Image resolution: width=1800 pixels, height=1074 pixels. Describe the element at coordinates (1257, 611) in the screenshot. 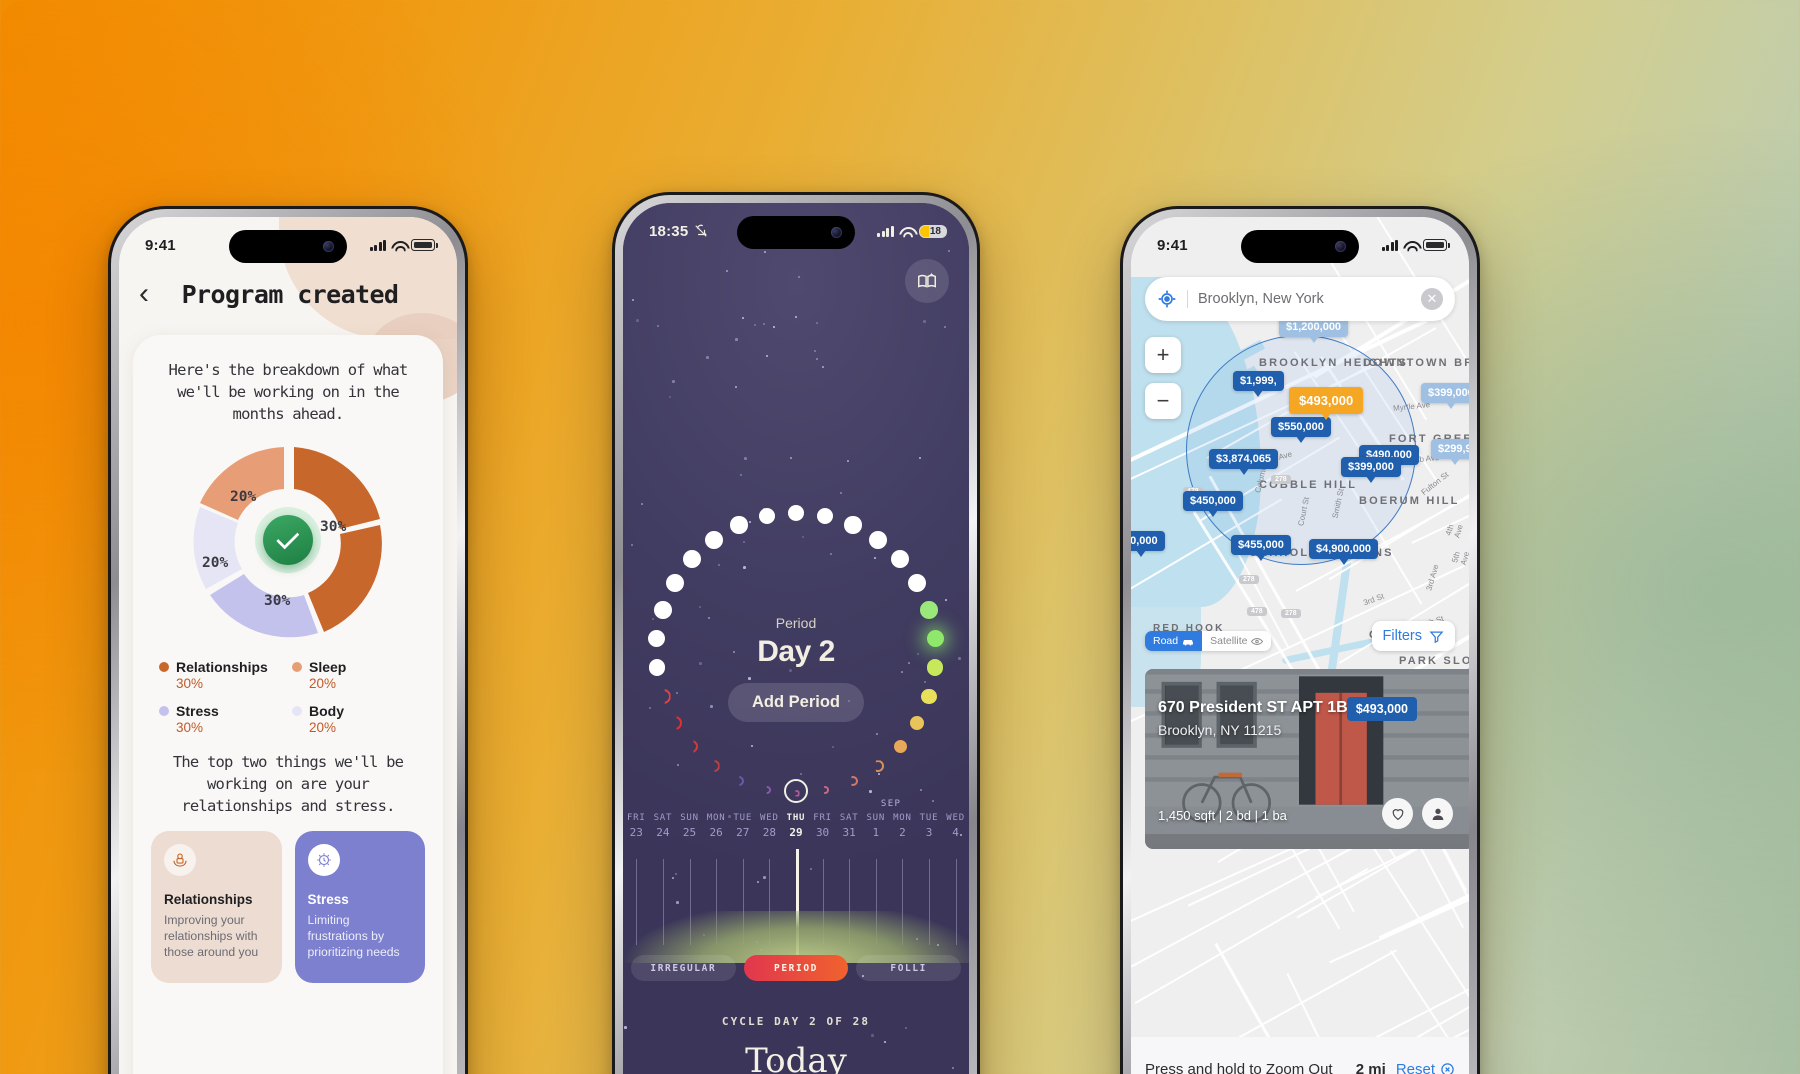

I see `highway-shield: 478` at that location.